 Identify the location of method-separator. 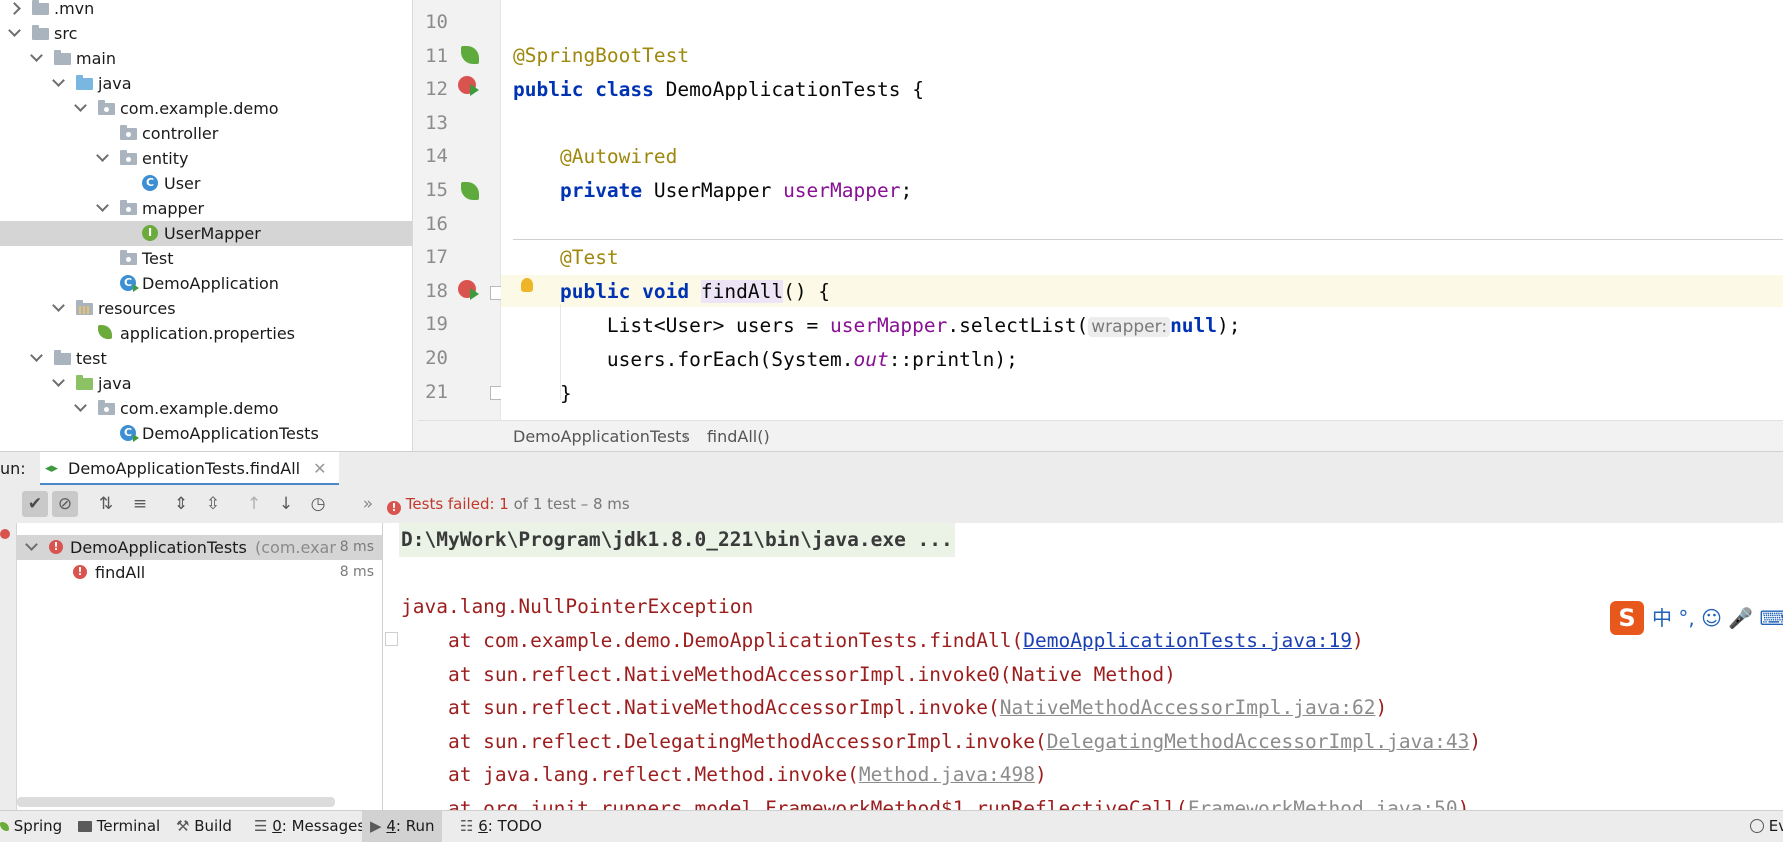
(1148, 239).